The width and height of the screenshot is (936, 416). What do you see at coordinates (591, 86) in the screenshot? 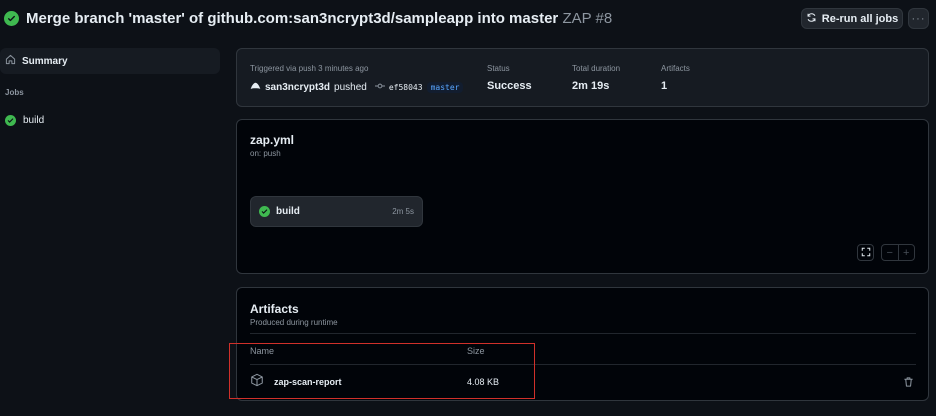
I see `duration-value: 2m 19s` at bounding box center [591, 86].